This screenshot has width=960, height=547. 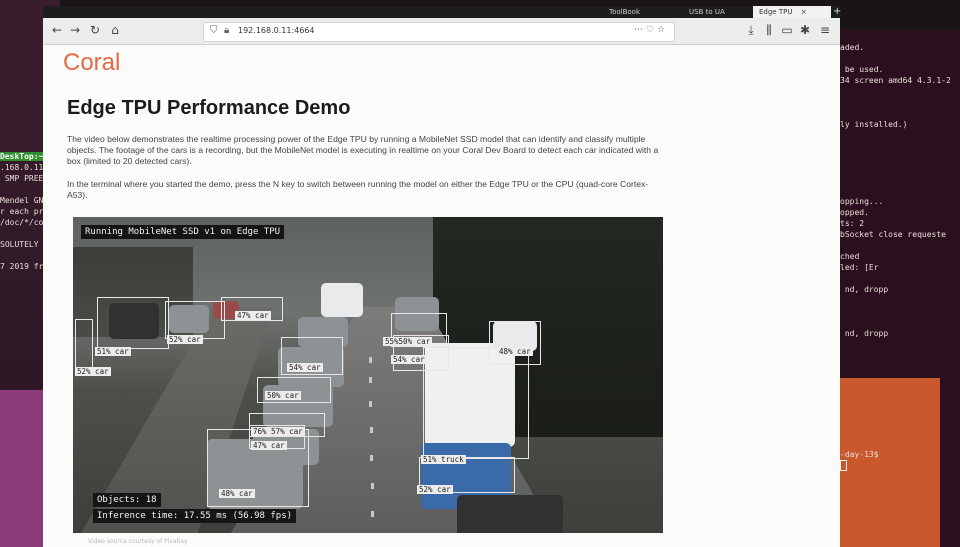 What do you see at coordinates (409, 359) in the screenshot?
I see `detection-label: 54% car` at bounding box center [409, 359].